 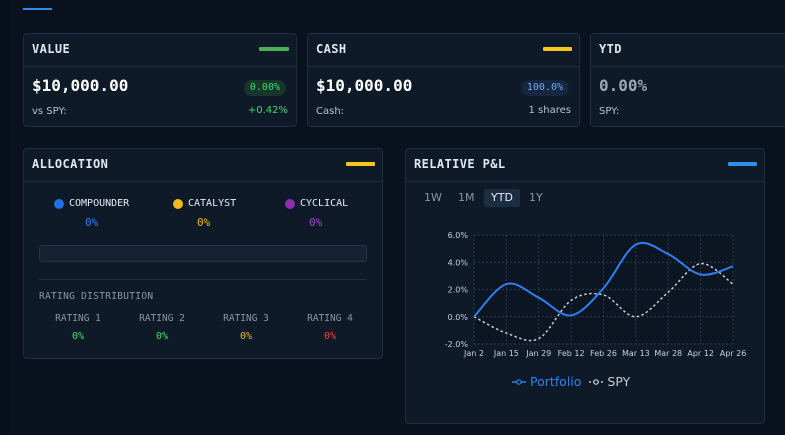 I want to click on compounder-label: COMPOUNDER, so click(x=99, y=203).